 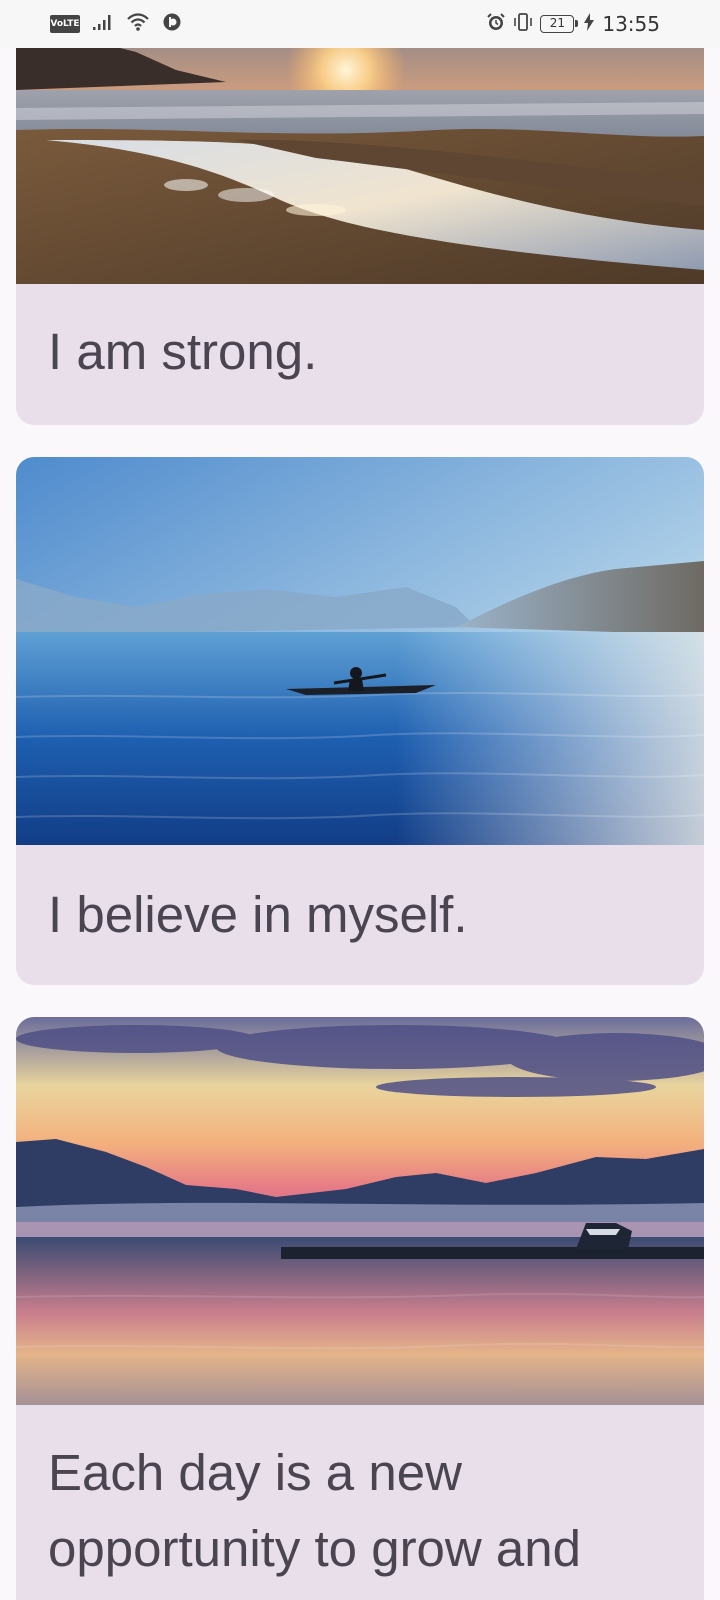 I want to click on signal-icon, so click(x=103, y=24).